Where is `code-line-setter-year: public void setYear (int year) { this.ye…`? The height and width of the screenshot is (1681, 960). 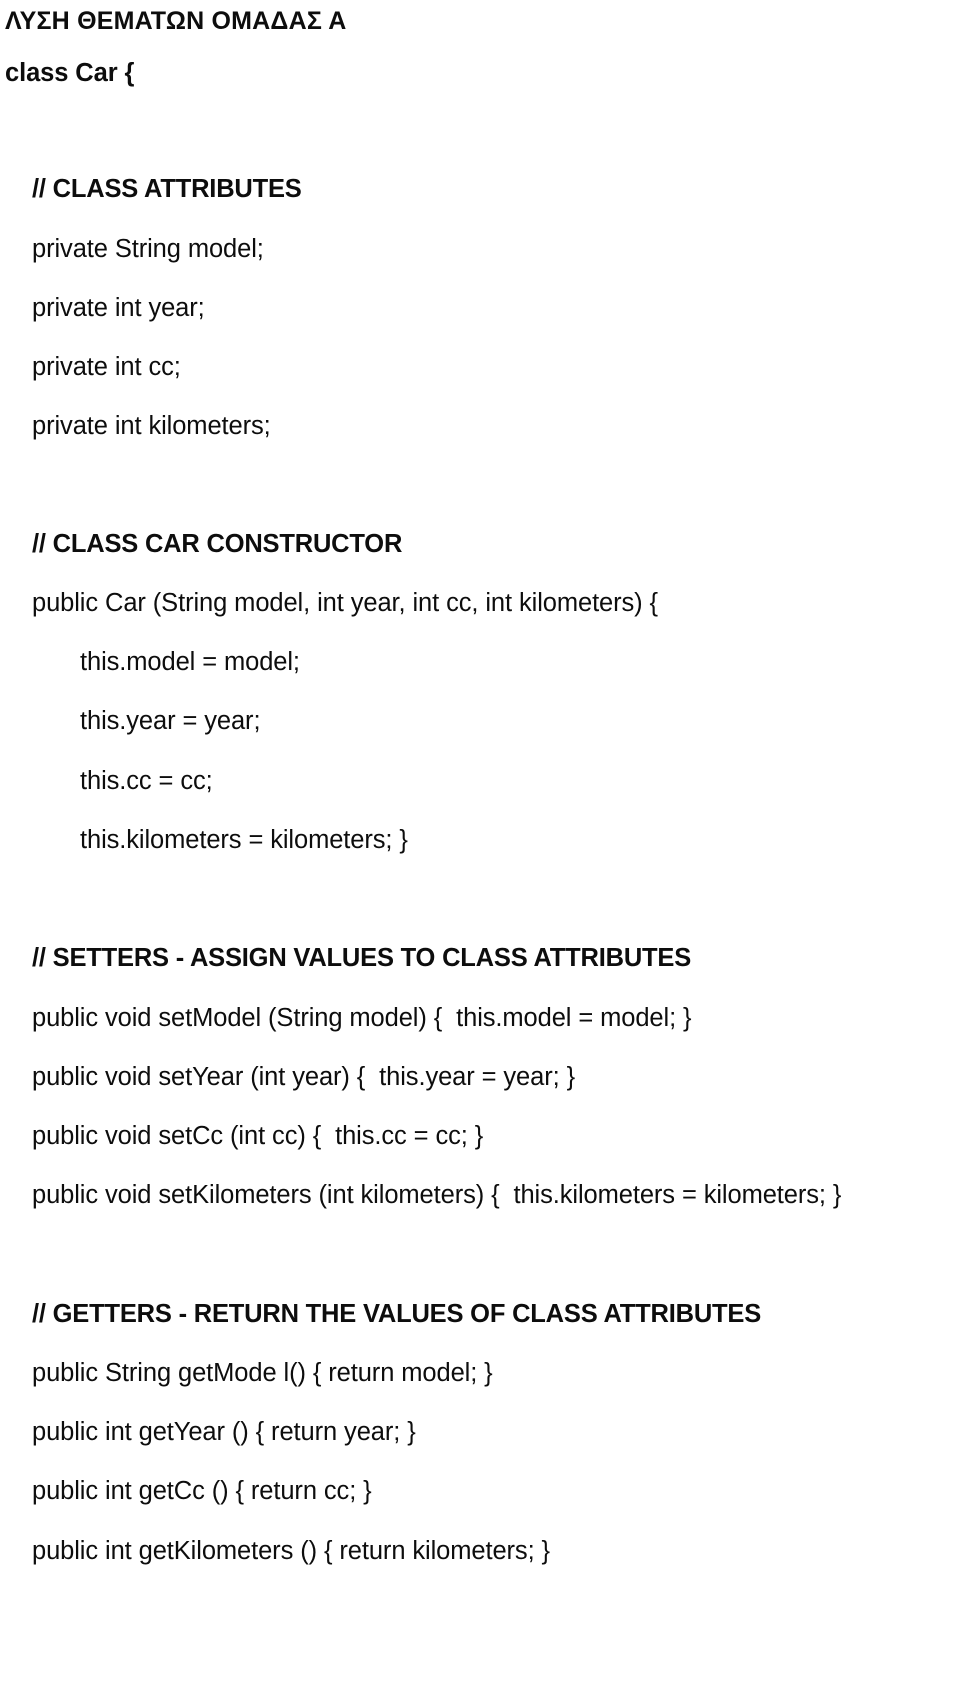 code-line-setter-year: public void setYear (int year) { this.ye… is located at coordinates (304, 1077).